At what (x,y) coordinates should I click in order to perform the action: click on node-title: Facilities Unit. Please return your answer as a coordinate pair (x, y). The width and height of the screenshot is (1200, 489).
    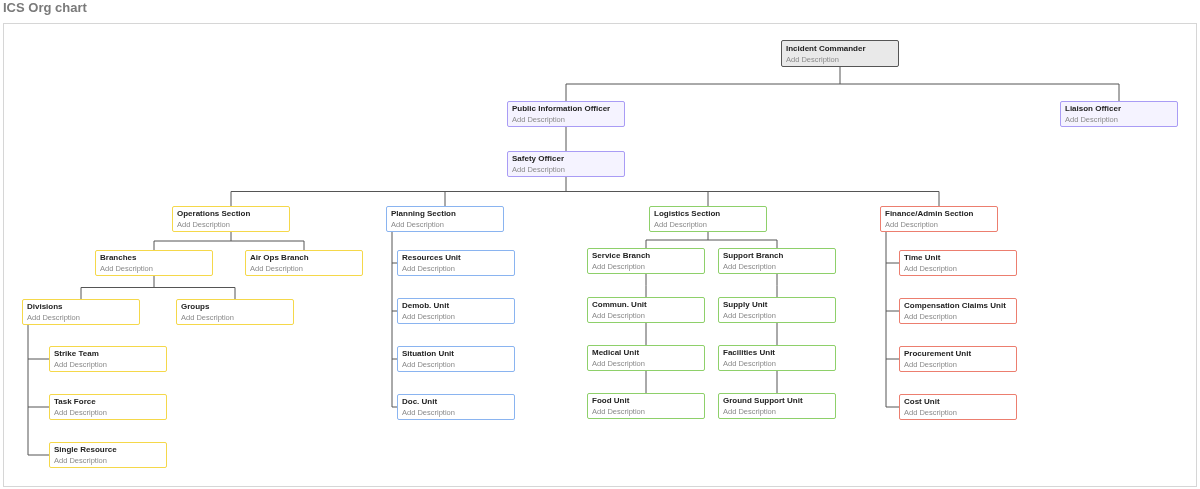
    Looking at the image, I should click on (749, 352).